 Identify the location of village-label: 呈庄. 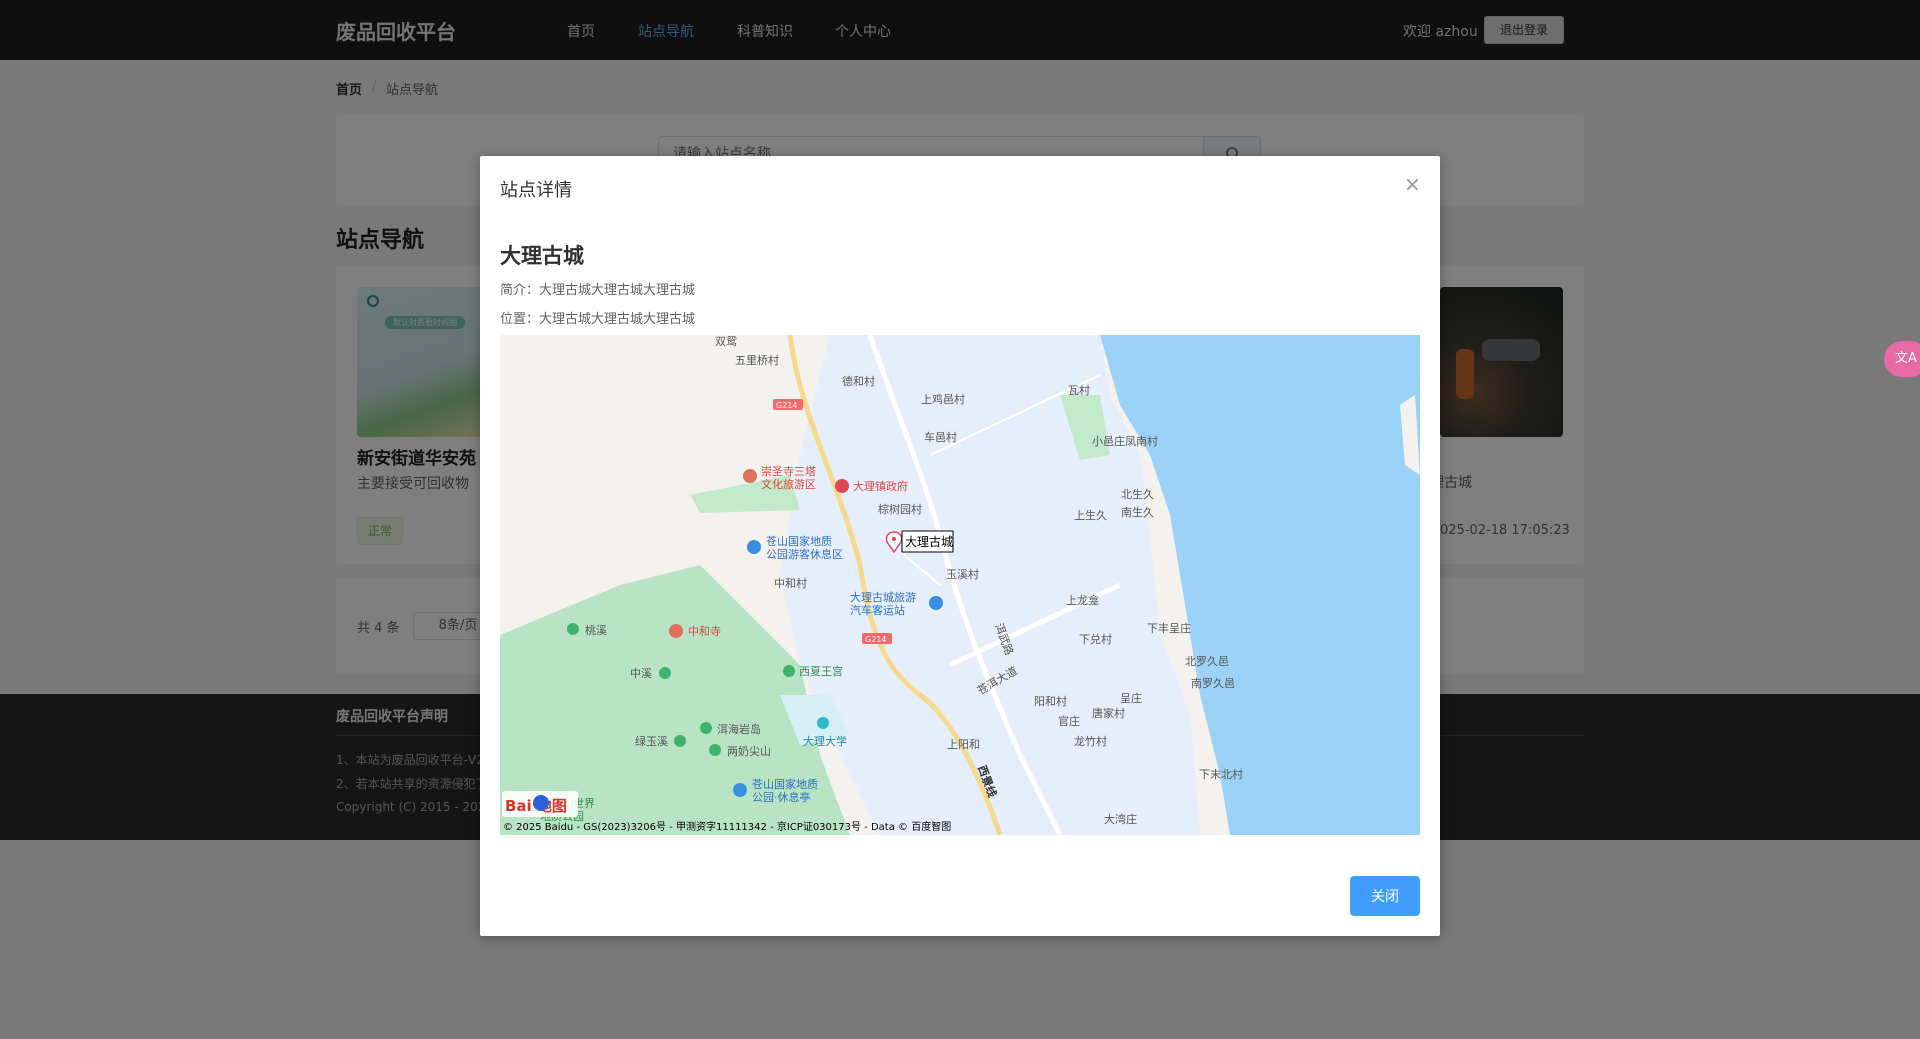
(1131, 698).